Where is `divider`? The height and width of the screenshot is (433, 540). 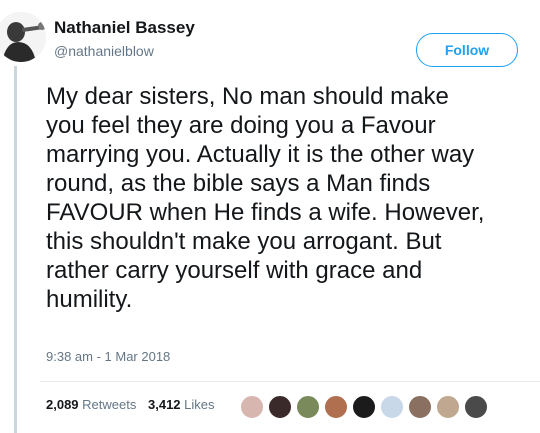 divider is located at coordinates (290, 381).